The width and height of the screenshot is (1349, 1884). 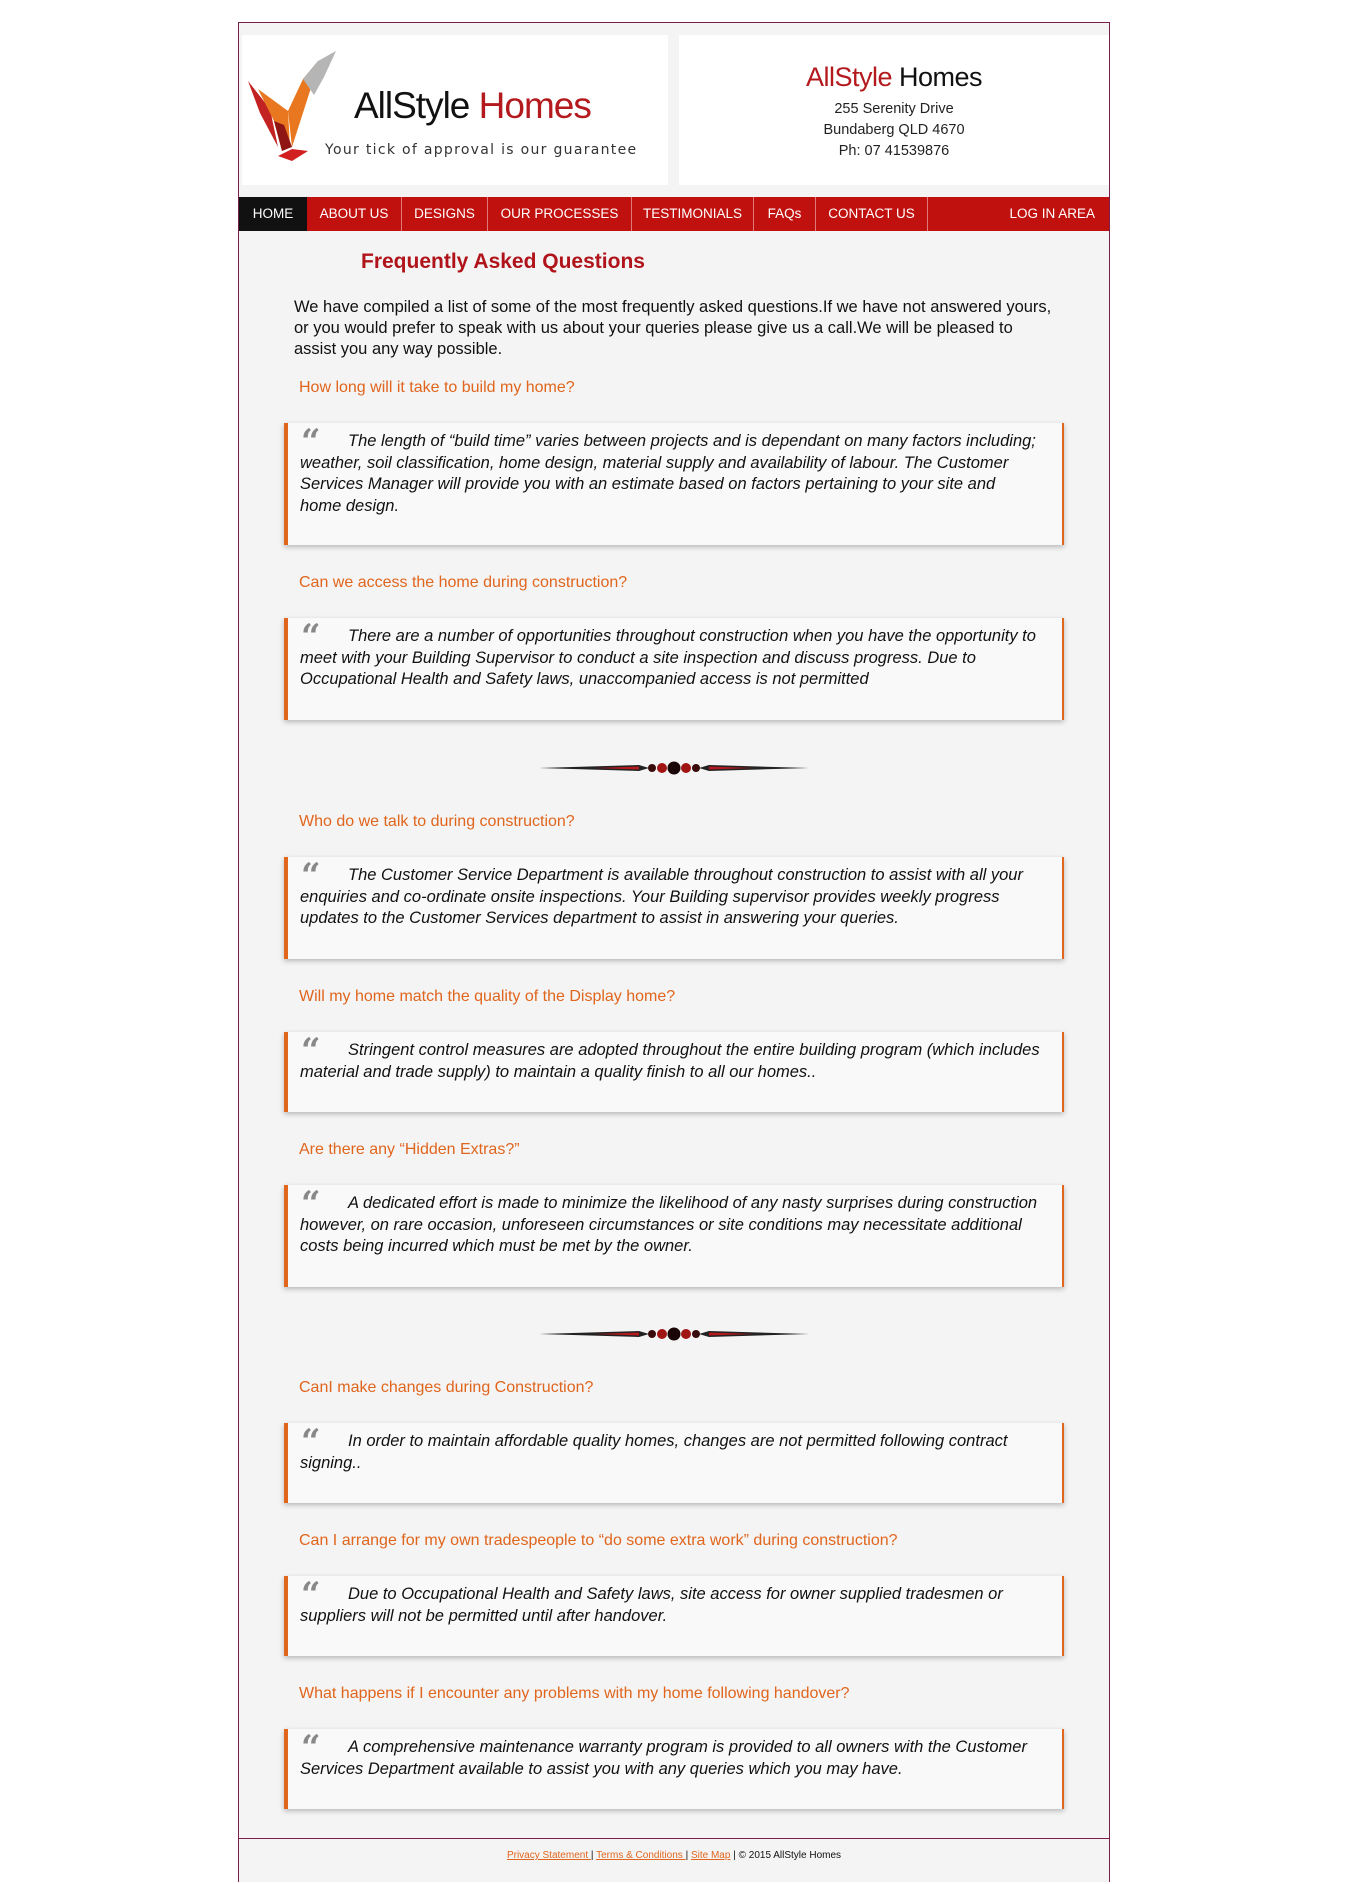 What do you see at coordinates (872, 214) in the screenshot?
I see `nav-contact-us: CONTACT US` at bounding box center [872, 214].